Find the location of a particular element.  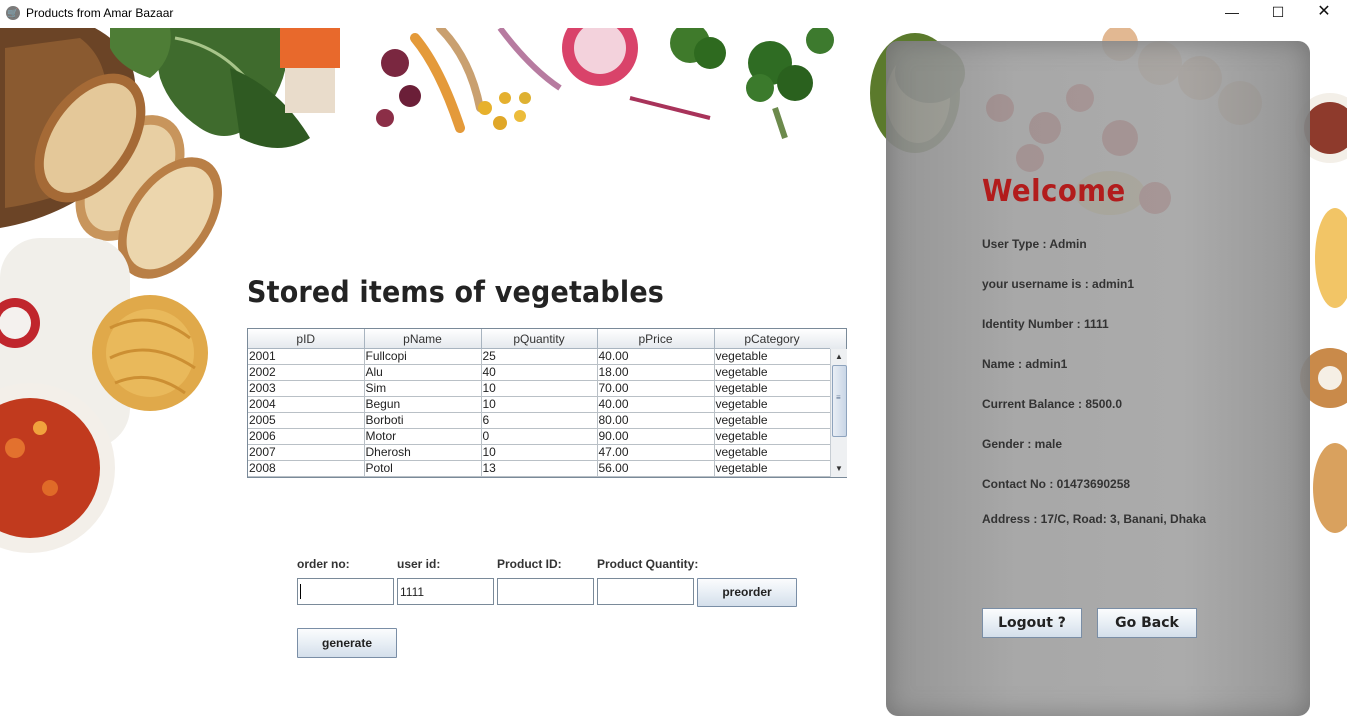

table-cell: 90.00 is located at coordinates (656, 436).